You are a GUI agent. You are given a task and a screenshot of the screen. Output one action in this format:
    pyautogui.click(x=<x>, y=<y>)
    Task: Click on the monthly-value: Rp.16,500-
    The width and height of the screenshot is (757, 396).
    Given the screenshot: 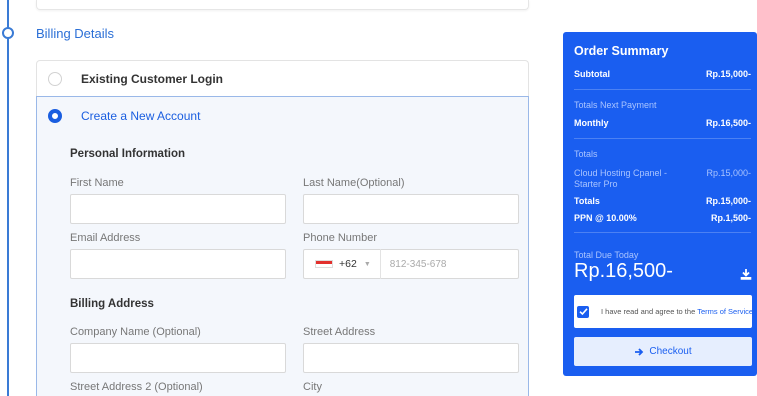 What is the action you would take?
    pyautogui.click(x=728, y=123)
    